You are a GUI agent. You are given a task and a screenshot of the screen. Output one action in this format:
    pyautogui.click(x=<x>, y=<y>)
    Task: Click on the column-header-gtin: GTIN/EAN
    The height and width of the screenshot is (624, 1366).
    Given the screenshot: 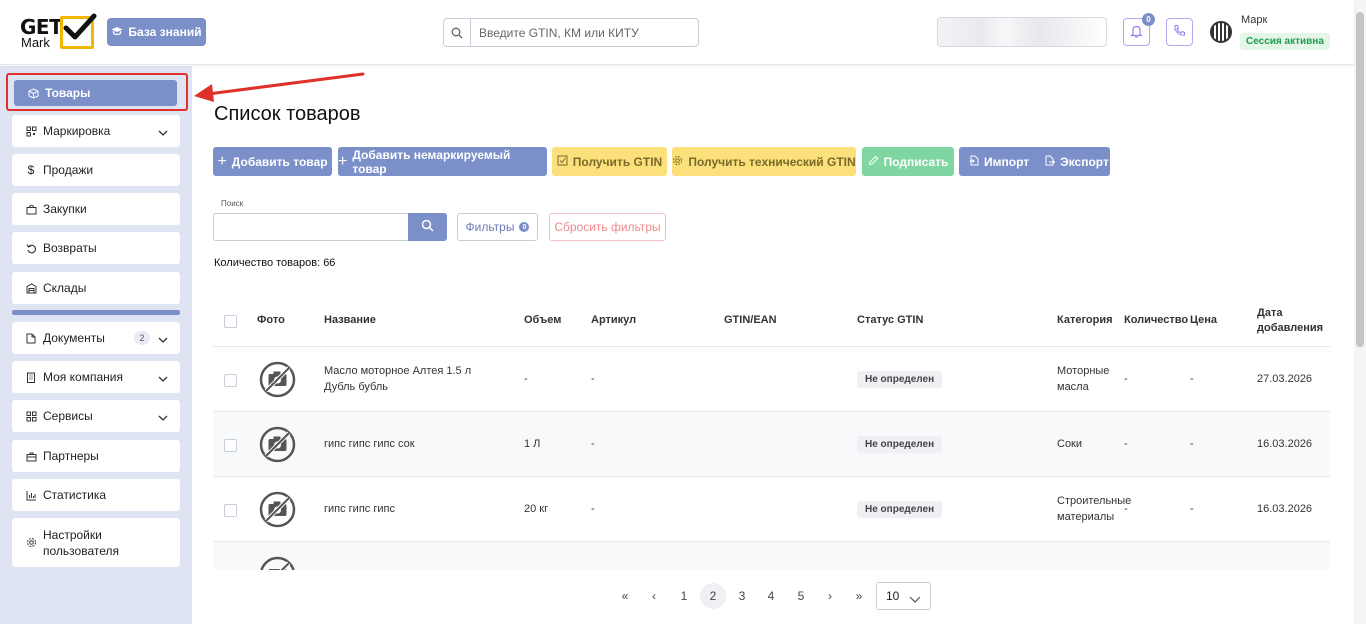 What is the action you would take?
    pyautogui.click(x=750, y=320)
    